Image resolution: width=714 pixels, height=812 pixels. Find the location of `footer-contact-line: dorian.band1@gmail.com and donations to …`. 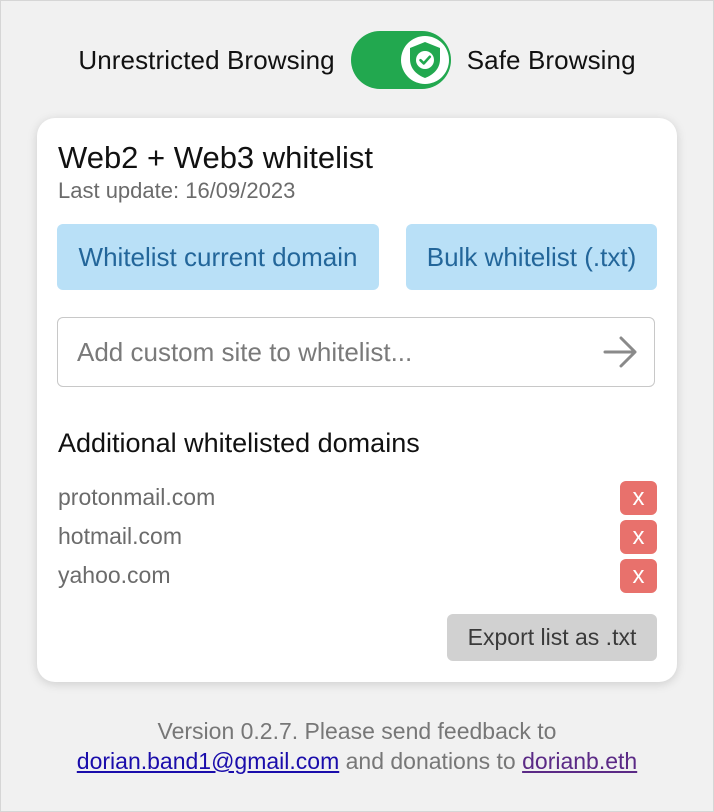

footer-contact-line: dorian.band1@gmail.com and donations to … is located at coordinates (357, 761).